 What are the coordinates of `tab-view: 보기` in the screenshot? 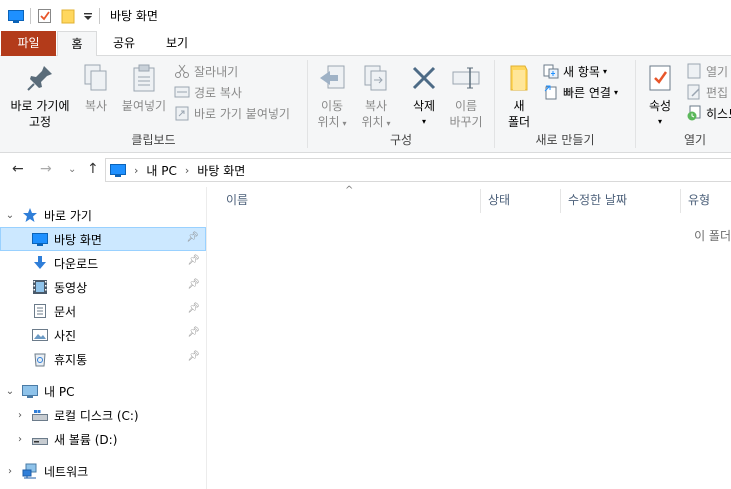 It's located at (177, 43).